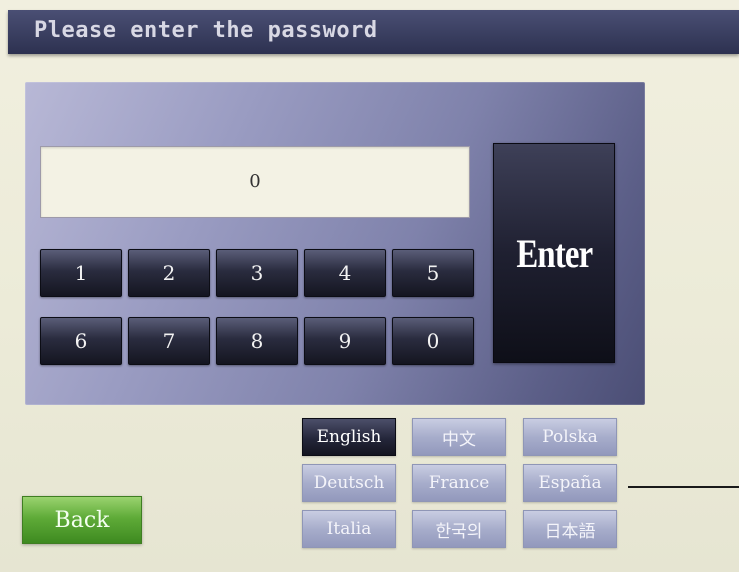 The width and height of the screenshot is (739, 572). Describe the element at coordinates (459, 483) in the screenshot. I see `language-french-button: France` at that location.